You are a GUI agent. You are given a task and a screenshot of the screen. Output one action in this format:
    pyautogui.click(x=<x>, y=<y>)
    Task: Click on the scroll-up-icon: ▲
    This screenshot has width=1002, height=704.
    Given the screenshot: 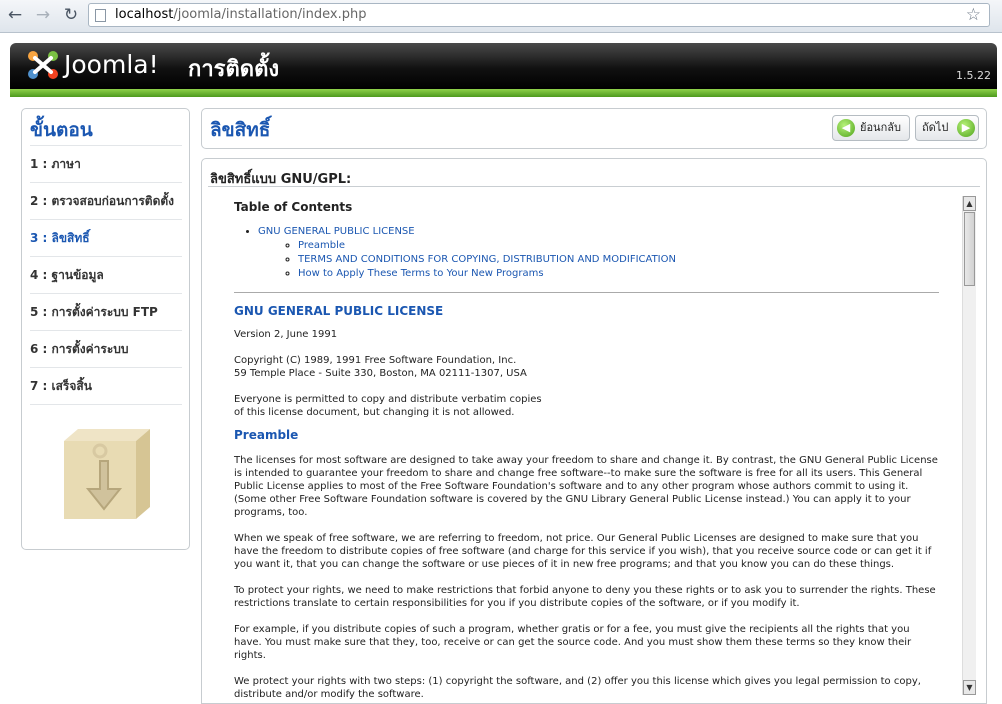 What is the action you would take?
    pyautogui.click(x=969, y=203)
    